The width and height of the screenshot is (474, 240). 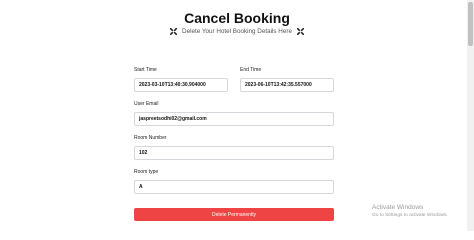 I want to click on scrollbar-thumb, so click(x=470, y=24).